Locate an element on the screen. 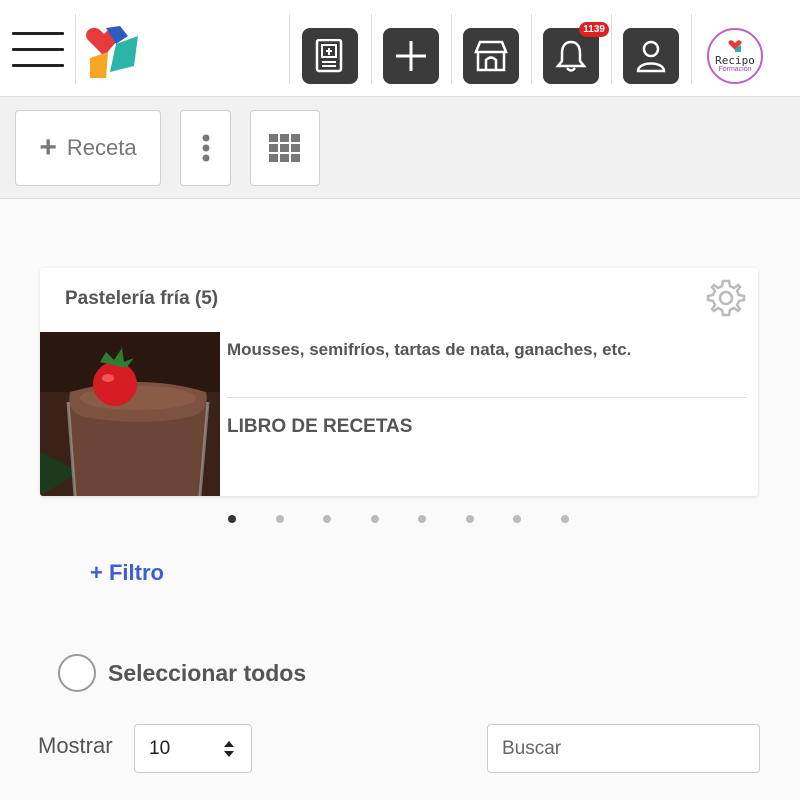  add-new-button is located at coordinates (411, 56).